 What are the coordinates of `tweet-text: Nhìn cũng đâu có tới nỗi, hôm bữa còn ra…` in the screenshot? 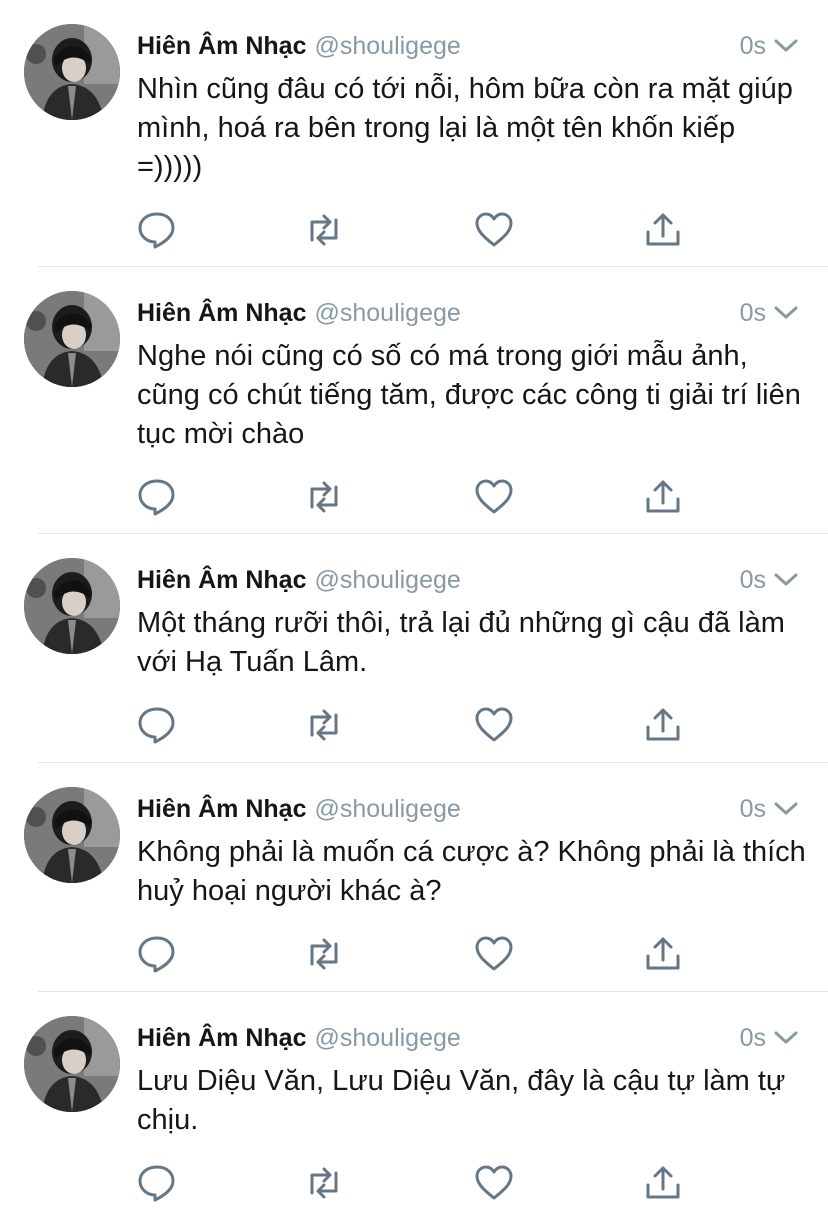 It's located at (465, 128).